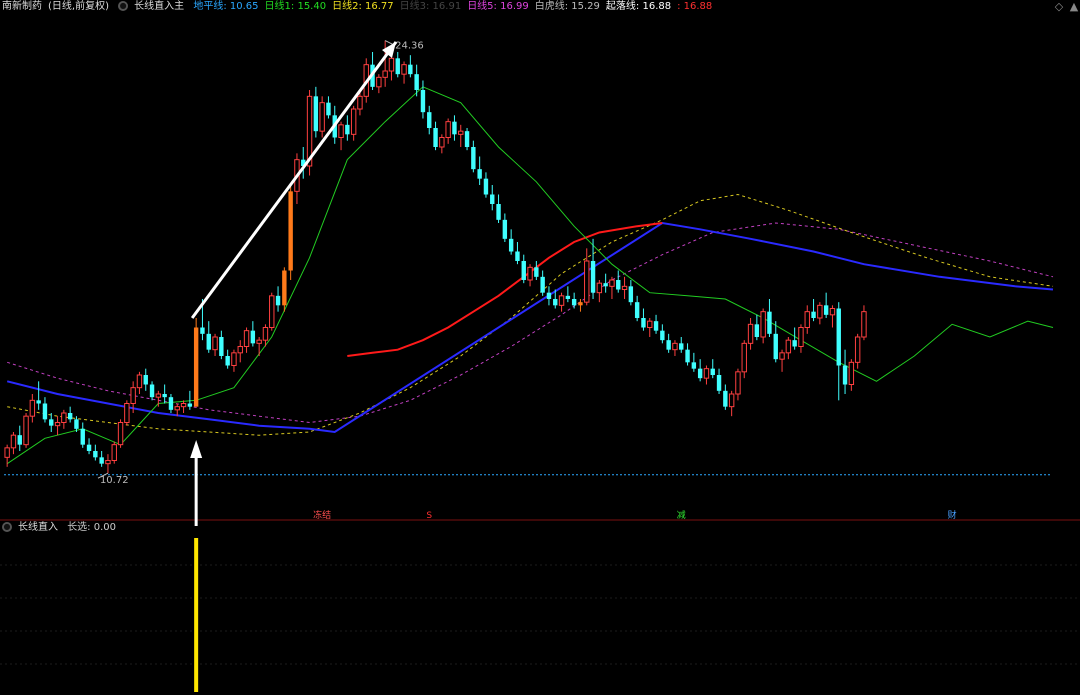  Describe the element at coordinates (952, 515) in the screenshot. I see `event-marker: 财` at that location.